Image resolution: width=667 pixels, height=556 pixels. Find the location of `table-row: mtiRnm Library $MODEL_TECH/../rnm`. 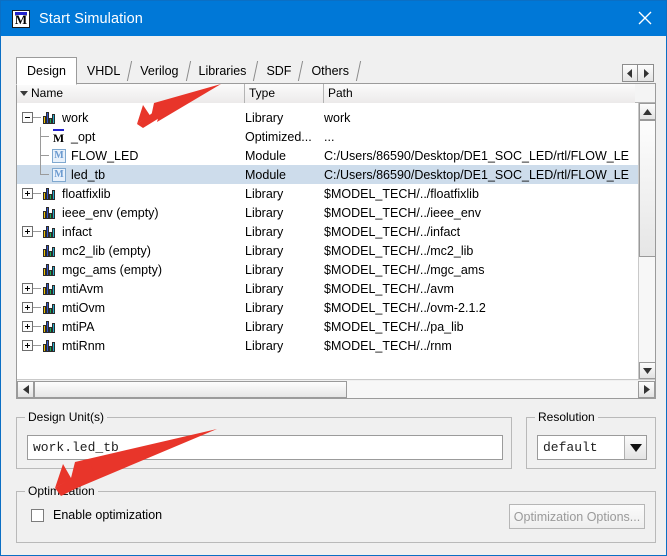

table-row: mtiRnm Library $MODEL_TECH/../rnm is located at coordinates (328, 345).